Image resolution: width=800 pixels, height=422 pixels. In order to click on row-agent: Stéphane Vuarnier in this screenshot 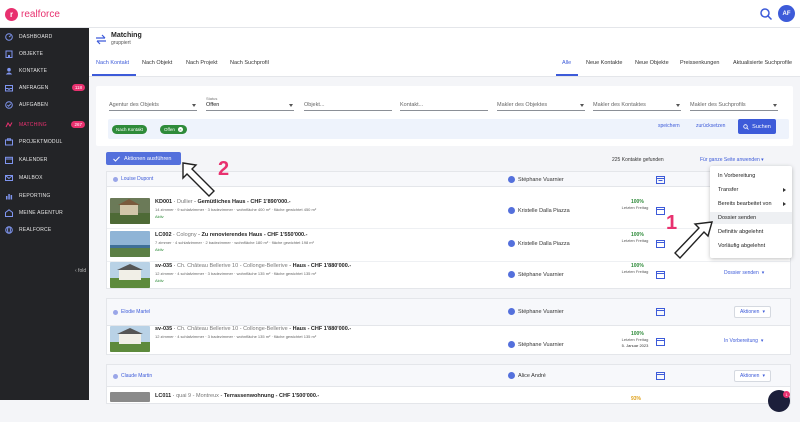, I will do `click(536, 344)`.